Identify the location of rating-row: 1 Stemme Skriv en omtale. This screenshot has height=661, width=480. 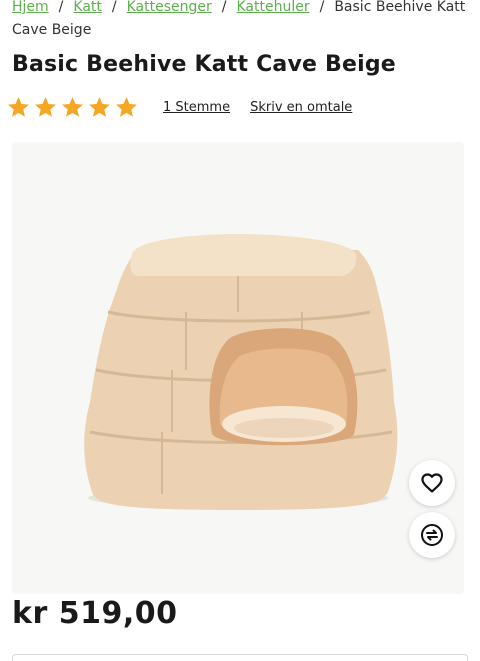
(179, 107).